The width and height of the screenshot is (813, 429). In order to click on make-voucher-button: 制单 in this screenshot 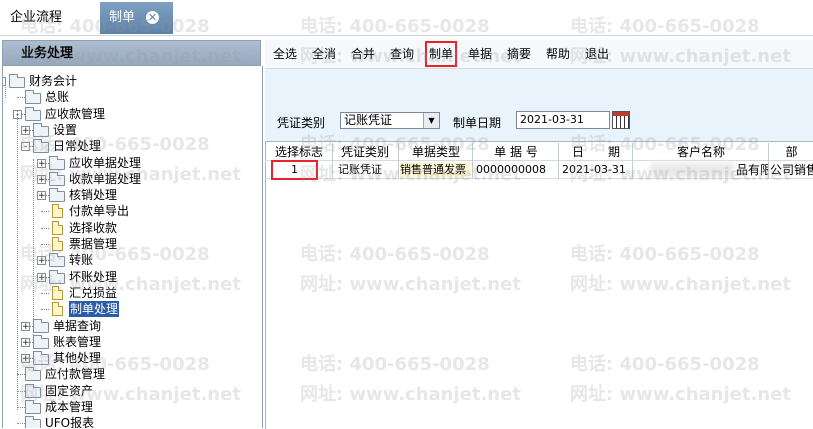, I will do `click(441, 54)`.